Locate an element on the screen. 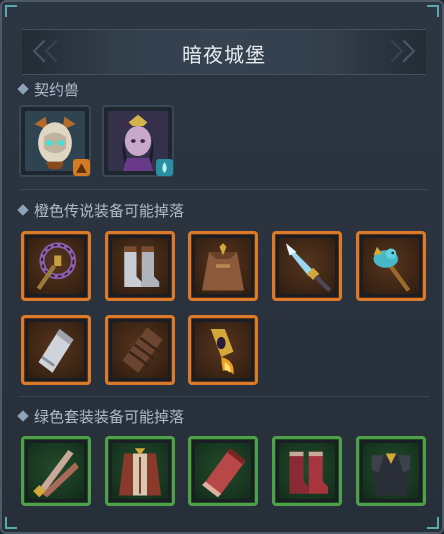  section-header-orange-drops: 橙色传说装备可能掉落 is located at coordinates (101, 210).